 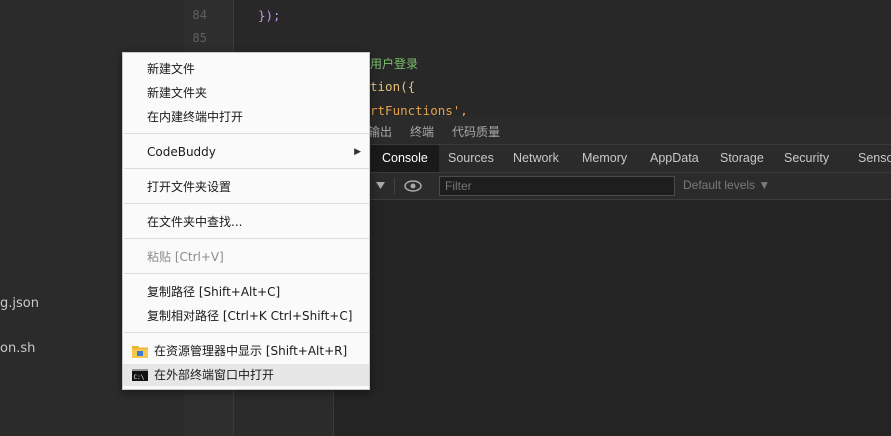 What do you see at coordinates (394, 64) in the screenshot?
I see `code-line-comment: 用户登录` at bounding box center [394, 64].